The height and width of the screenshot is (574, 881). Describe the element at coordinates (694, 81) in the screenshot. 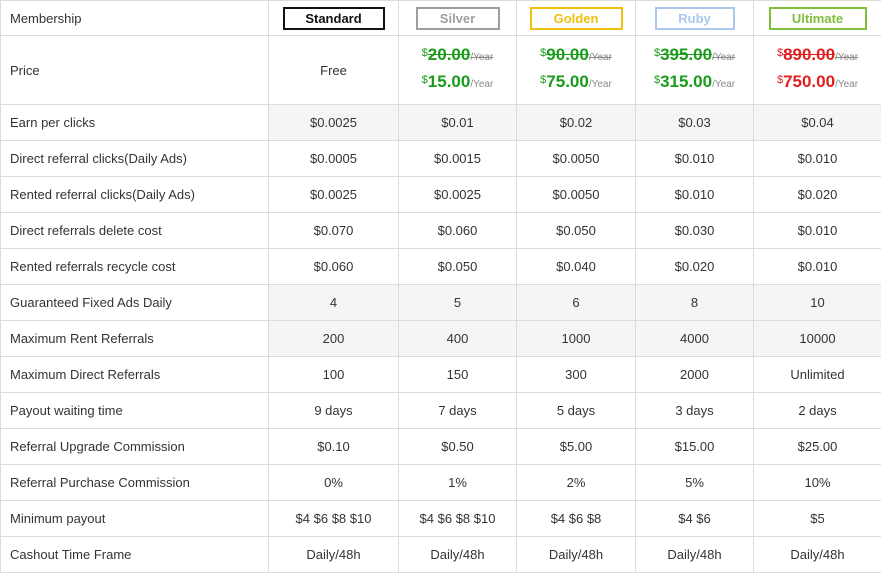

I see `price-ruby-new: $315.00/Year` at that location.